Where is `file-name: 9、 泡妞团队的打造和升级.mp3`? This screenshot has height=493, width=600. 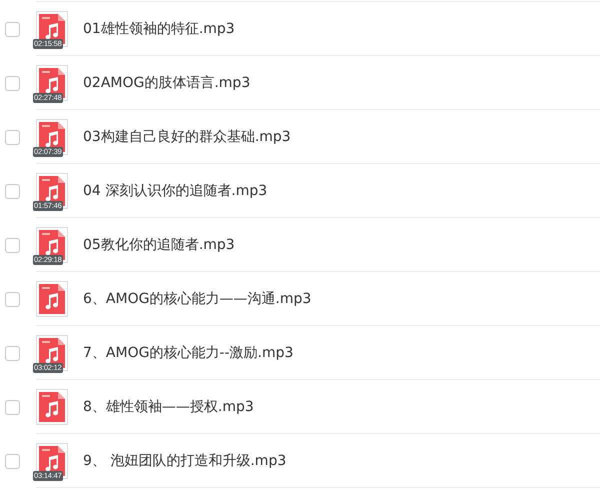 file-name: 9、 泡妞团队的打造和升级.mp3 is located at coordinates (184, 461).